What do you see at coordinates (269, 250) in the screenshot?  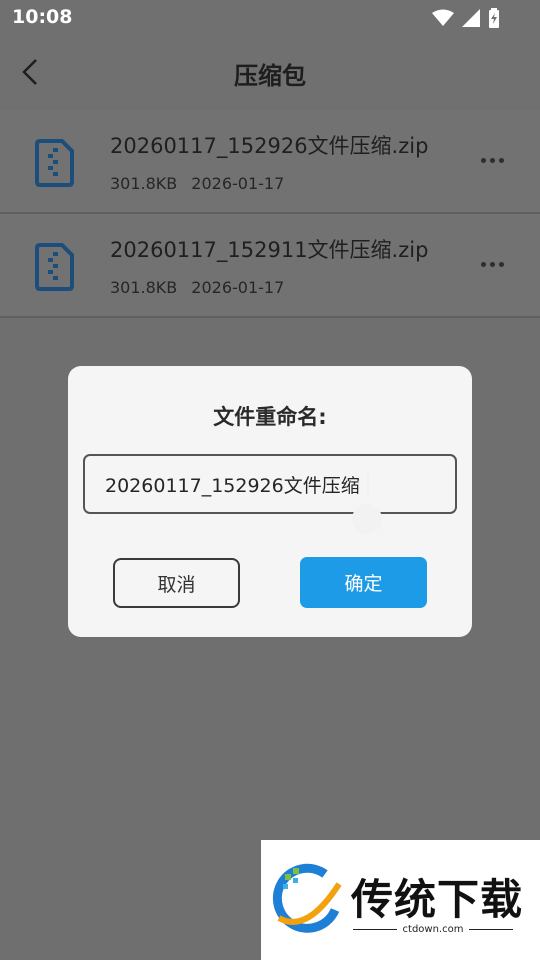 I see `file-name: 20260117_152911文件压缩.zip` at bounding box center [269, 250].